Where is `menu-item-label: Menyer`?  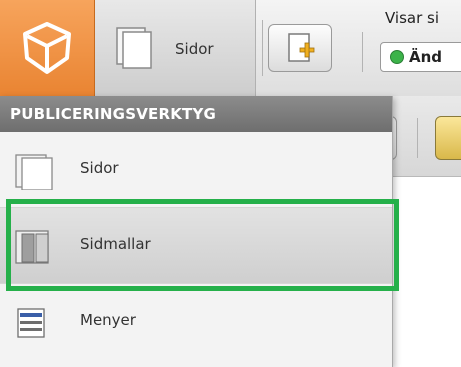 menu-item-label: Menyer is located at coordinates (108, 320).